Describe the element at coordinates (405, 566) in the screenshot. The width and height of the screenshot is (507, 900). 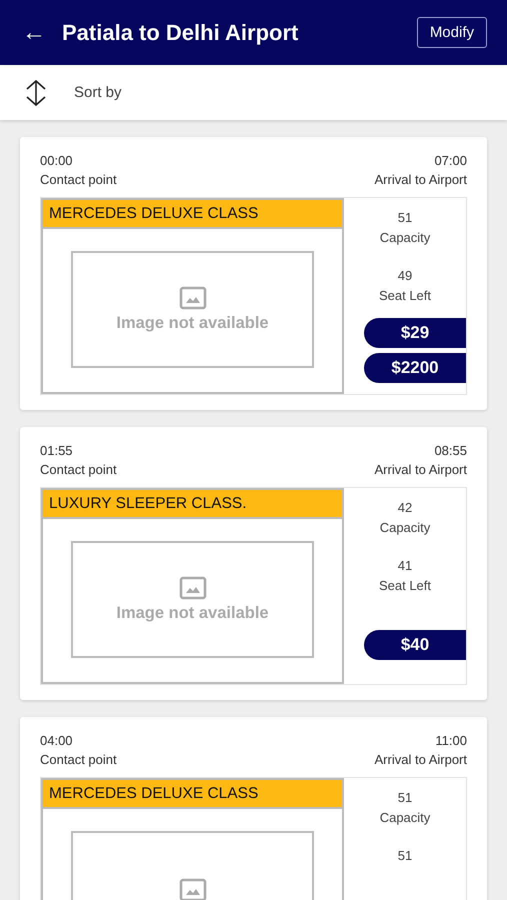
I see `seats-left-value: 41` at that location.